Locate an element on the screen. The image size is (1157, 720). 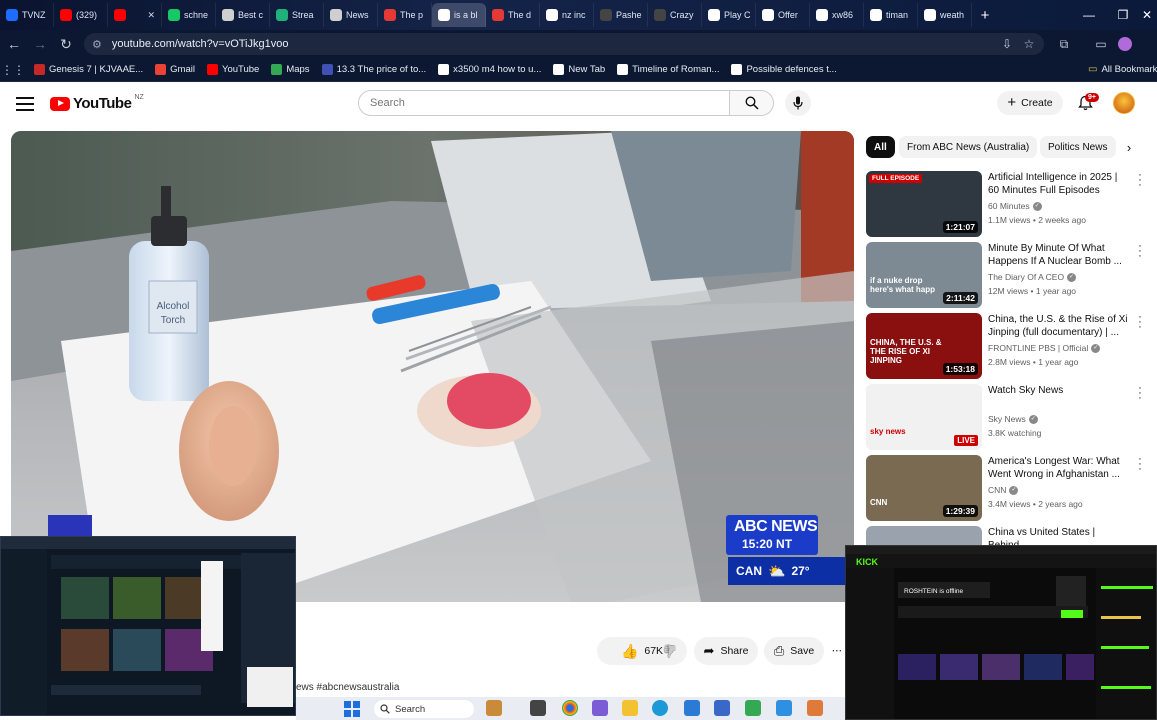
video-thumbnail: sky news LIVE is located at coordinates (924, 417).